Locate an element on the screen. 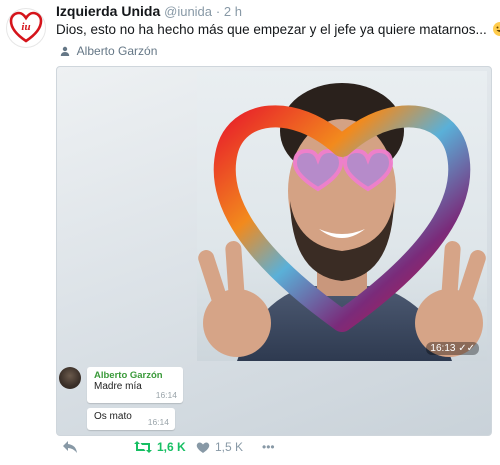 The width and height of the screenshot is (500, 465). author-handle: @iunida is located at coordinates (188, 11).